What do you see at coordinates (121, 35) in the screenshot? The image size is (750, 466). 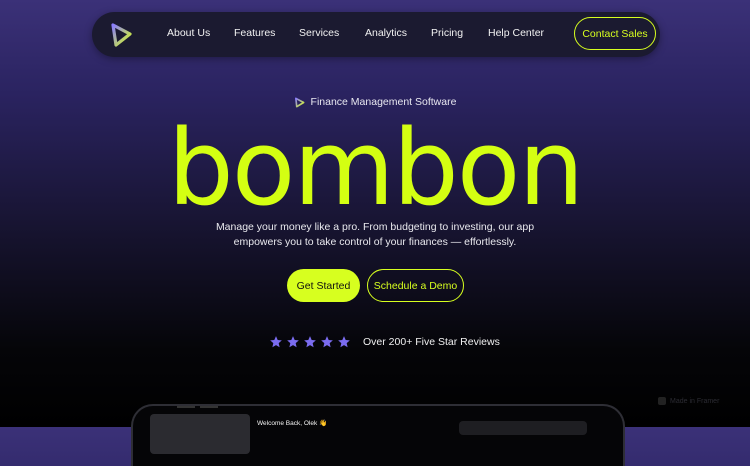 I see `play-triangle-logo-icon` at bounding box center [121, 35].